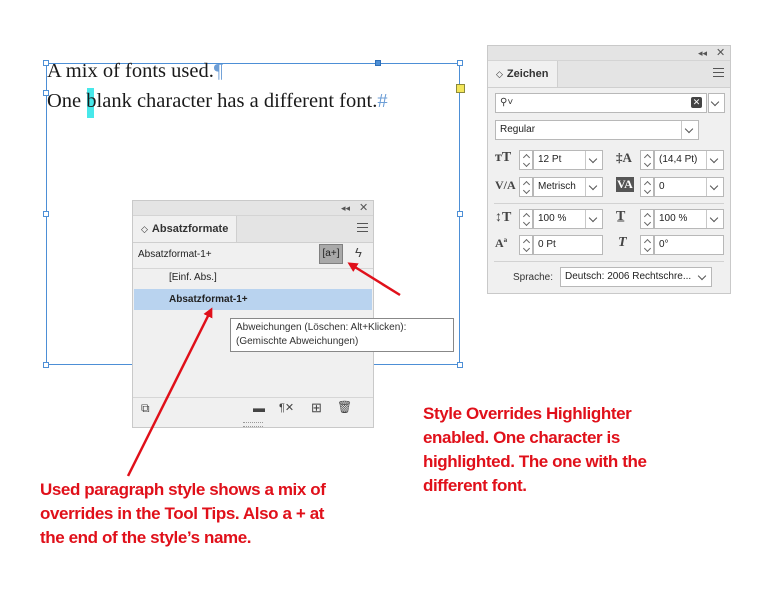  Describe the element at coordinates (518, 129) in the screenshot. I see `font-style-value: Regular` at that location.